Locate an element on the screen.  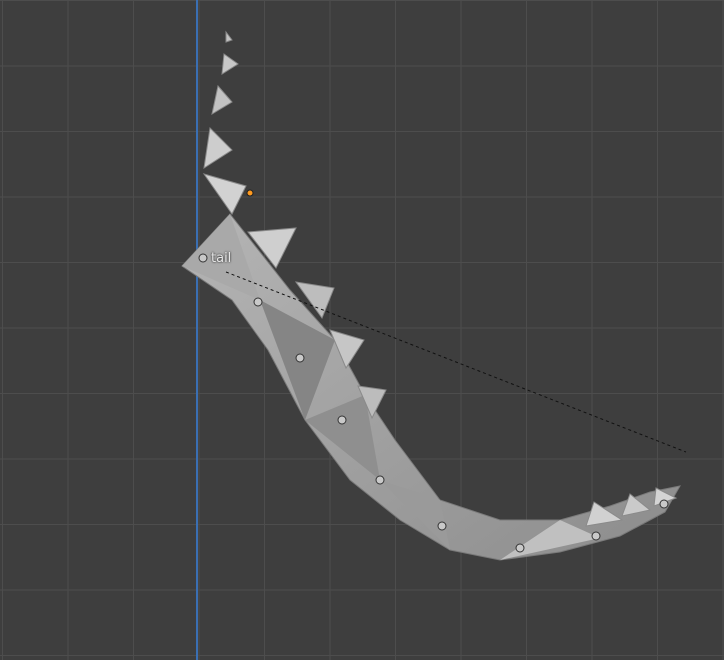
origin-dot-icon is located at coordinates (250, 193).